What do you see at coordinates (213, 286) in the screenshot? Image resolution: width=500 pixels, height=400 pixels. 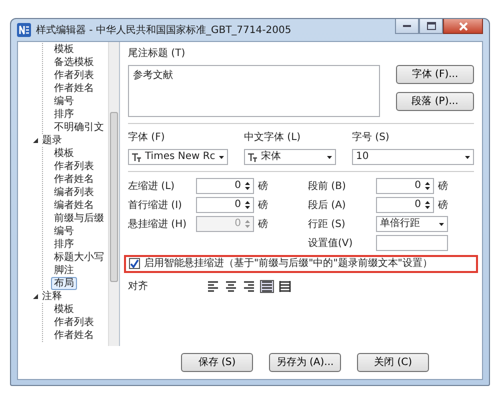 I see `align-left-icon` at bounding box center [213, 286].